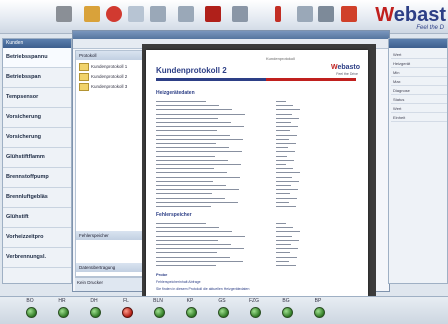  What do you see at coordinates (349, 14) in the screenshot?
I see `alert-icon` at bounding box center [349, 14].